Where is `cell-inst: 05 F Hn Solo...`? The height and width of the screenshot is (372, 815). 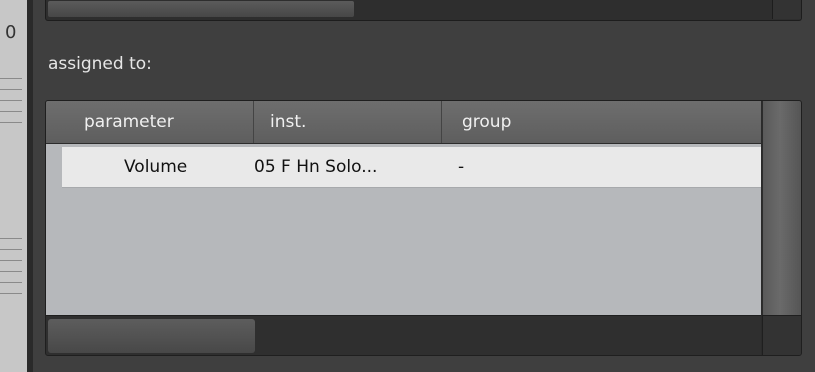 cell-inst: 05 F Hn Solo... is located at coordinates (316, 167).